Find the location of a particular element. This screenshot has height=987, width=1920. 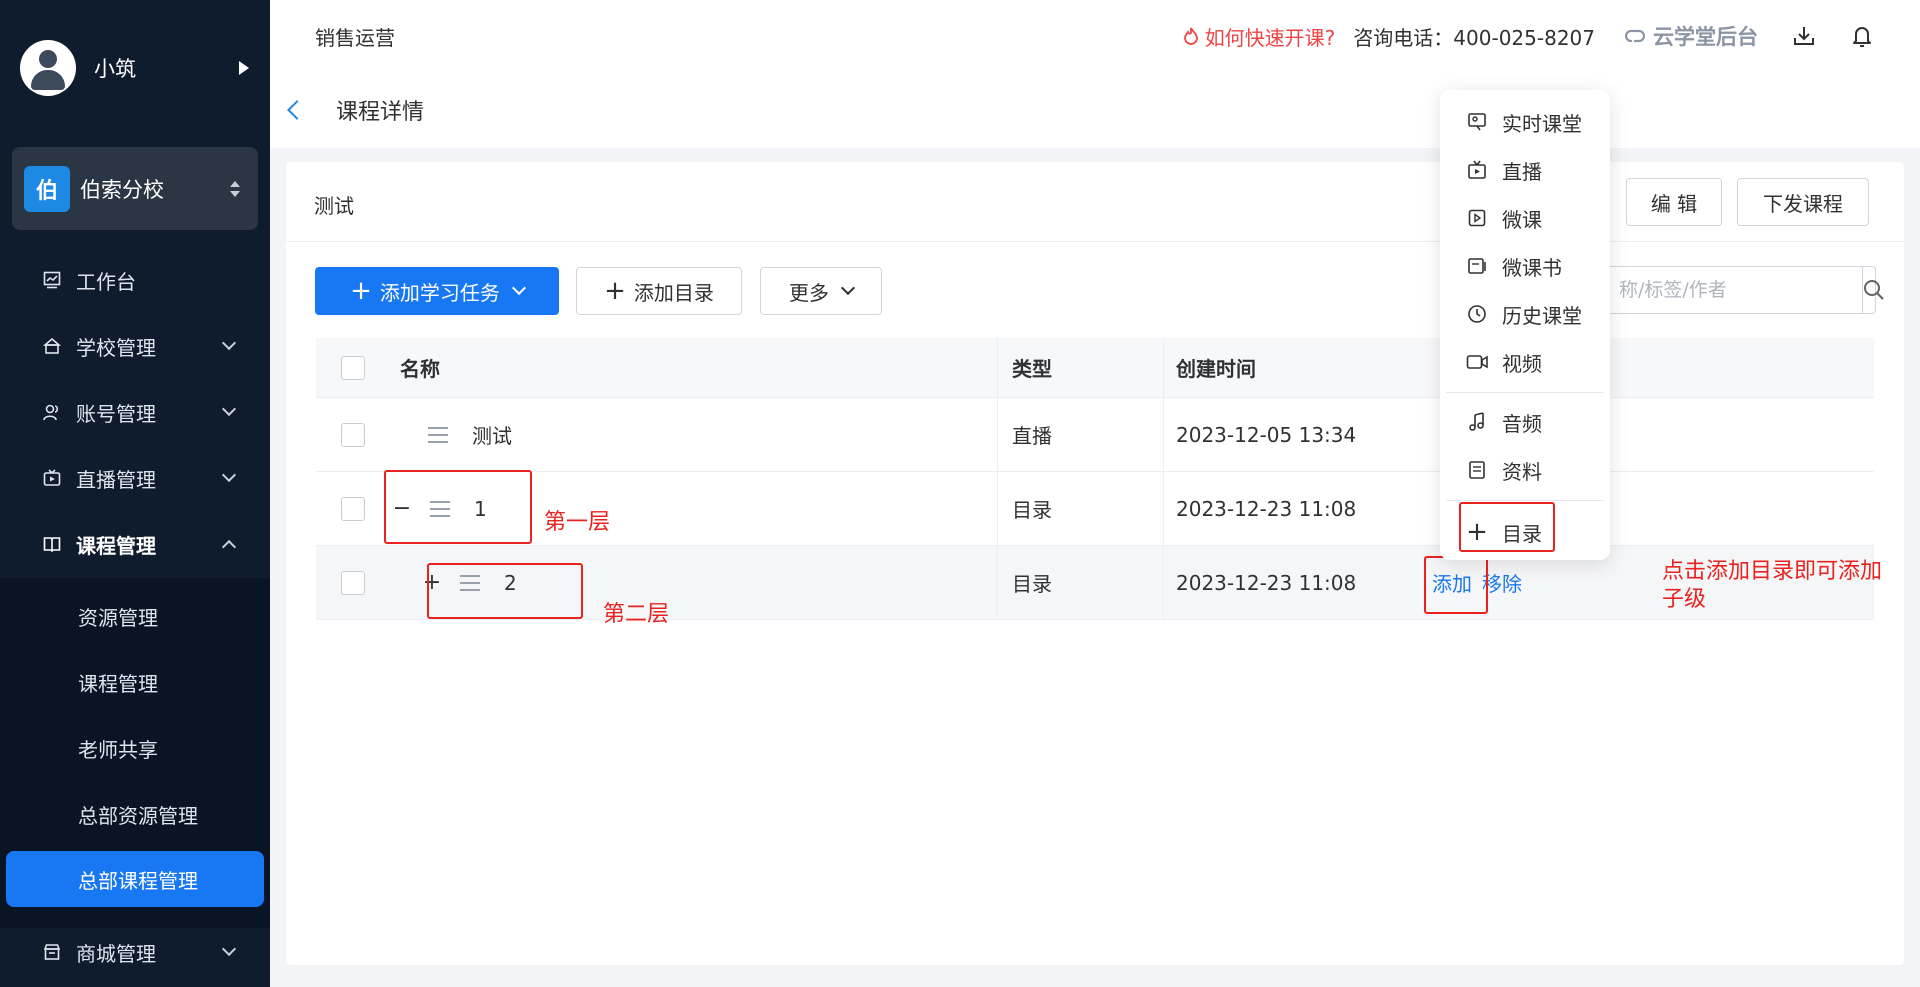

help-link: 如何快速开课? is located at coordinates (1259, 36).